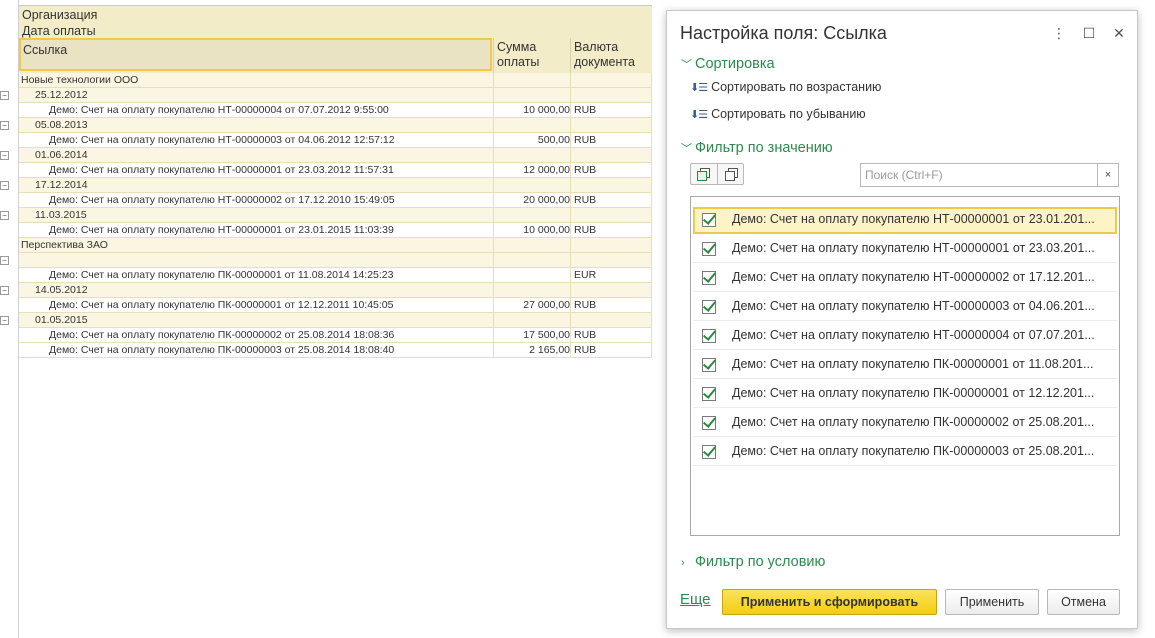 The width and height of the screenshot is (1155, 638). What do you see at coordinates (1107, 175) in the screenshot?
I see `clear-search-icon: ×` at bounding box center [1107, 175].